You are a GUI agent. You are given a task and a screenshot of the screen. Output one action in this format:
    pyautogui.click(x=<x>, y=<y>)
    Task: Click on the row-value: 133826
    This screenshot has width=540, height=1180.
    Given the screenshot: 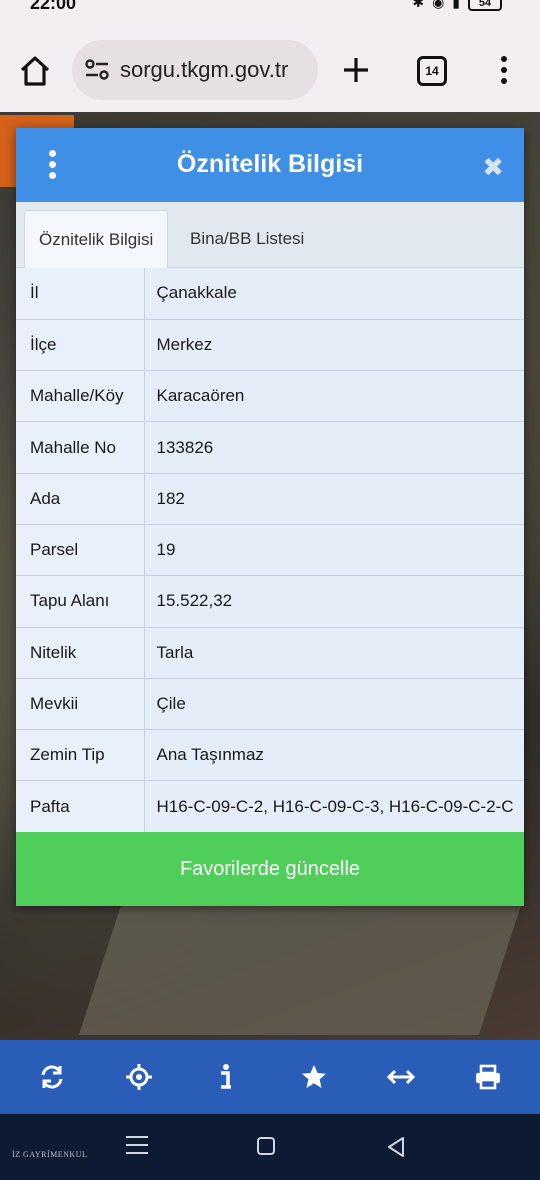 What is the action you would take?
    pyautogui.click(x=334, y=447)
    